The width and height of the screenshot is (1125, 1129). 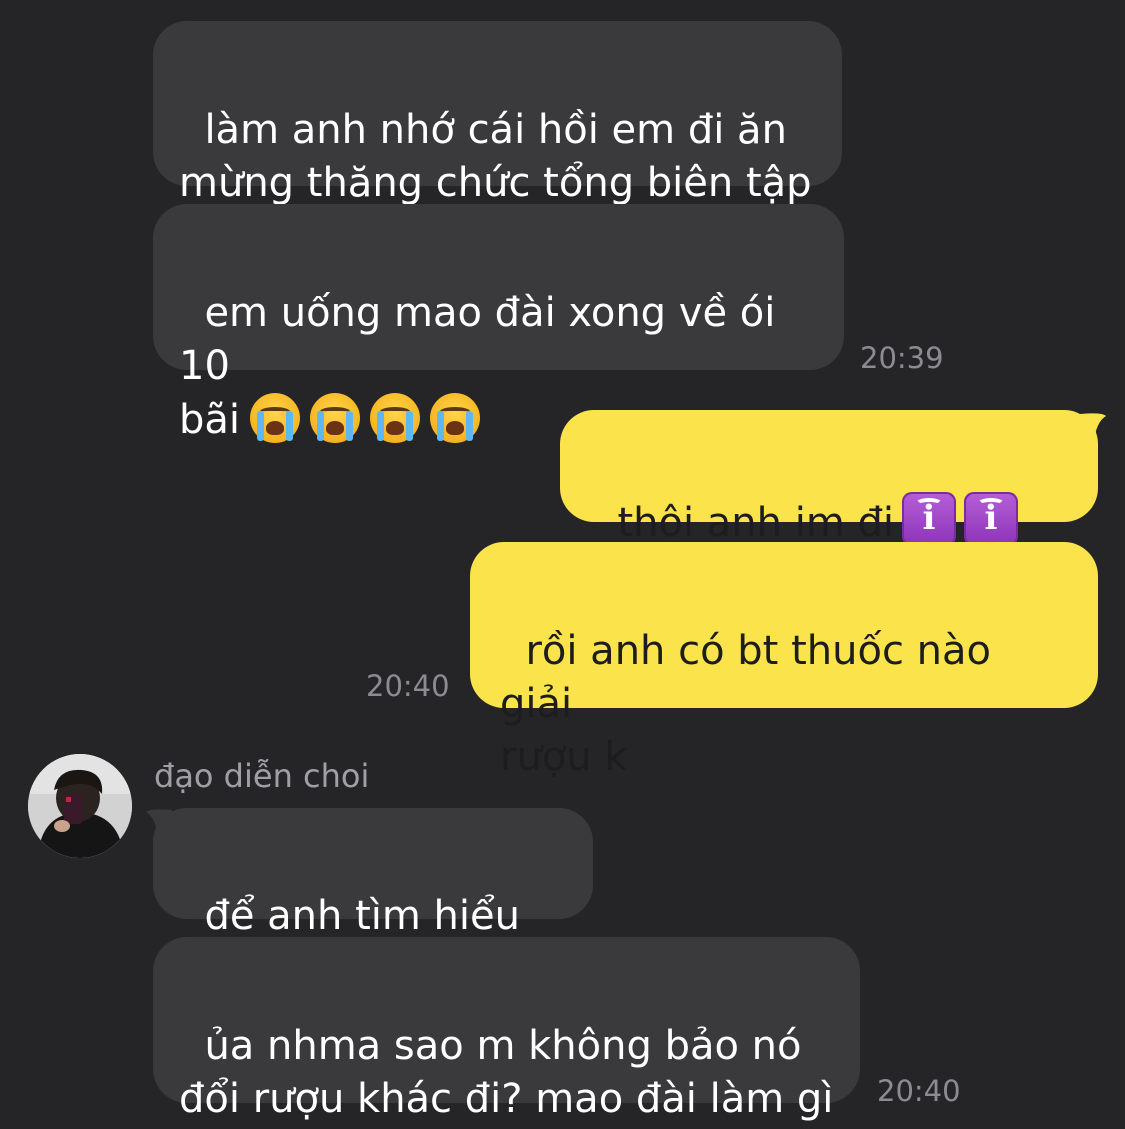 What do you see at coordinates (902, 358) in the screenshot?
I see `message-timestamp: 20:39` at bounding box center [902, 358].